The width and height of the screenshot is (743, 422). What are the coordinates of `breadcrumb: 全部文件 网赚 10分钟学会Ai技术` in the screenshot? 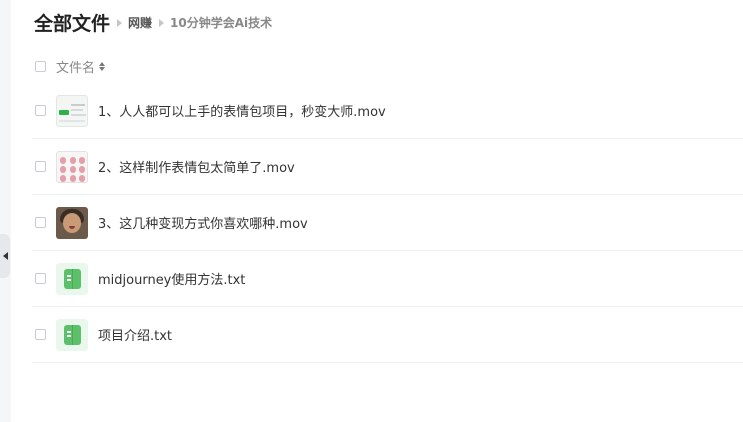 It's located at (153, 22).